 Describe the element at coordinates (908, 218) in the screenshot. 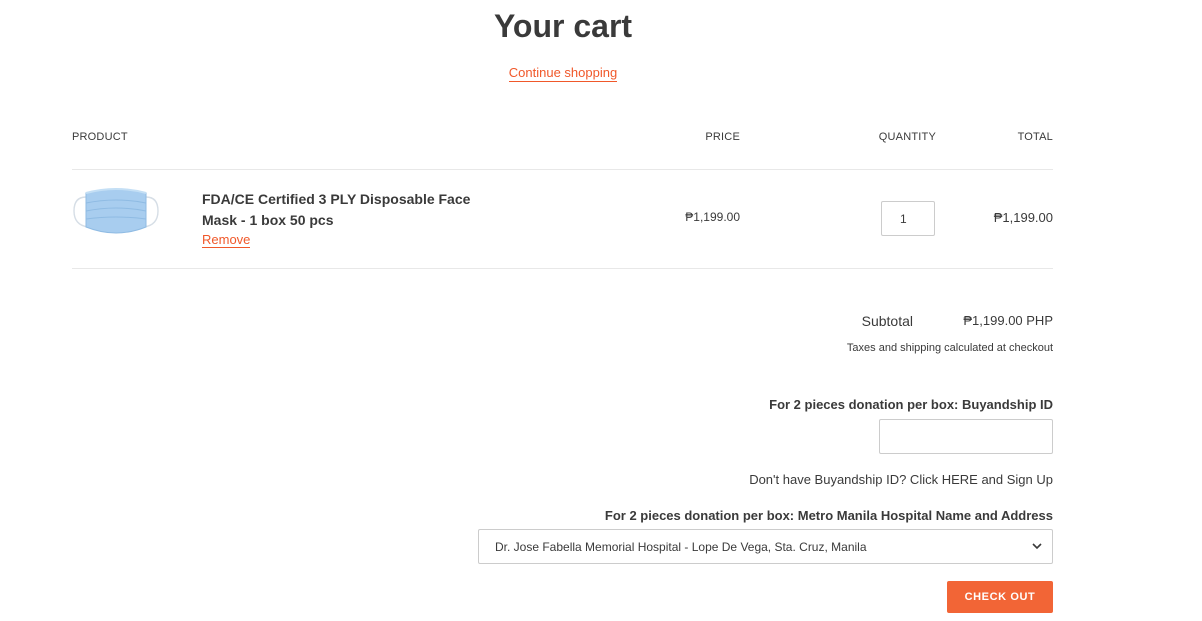

I see `quantity-input` at that location.